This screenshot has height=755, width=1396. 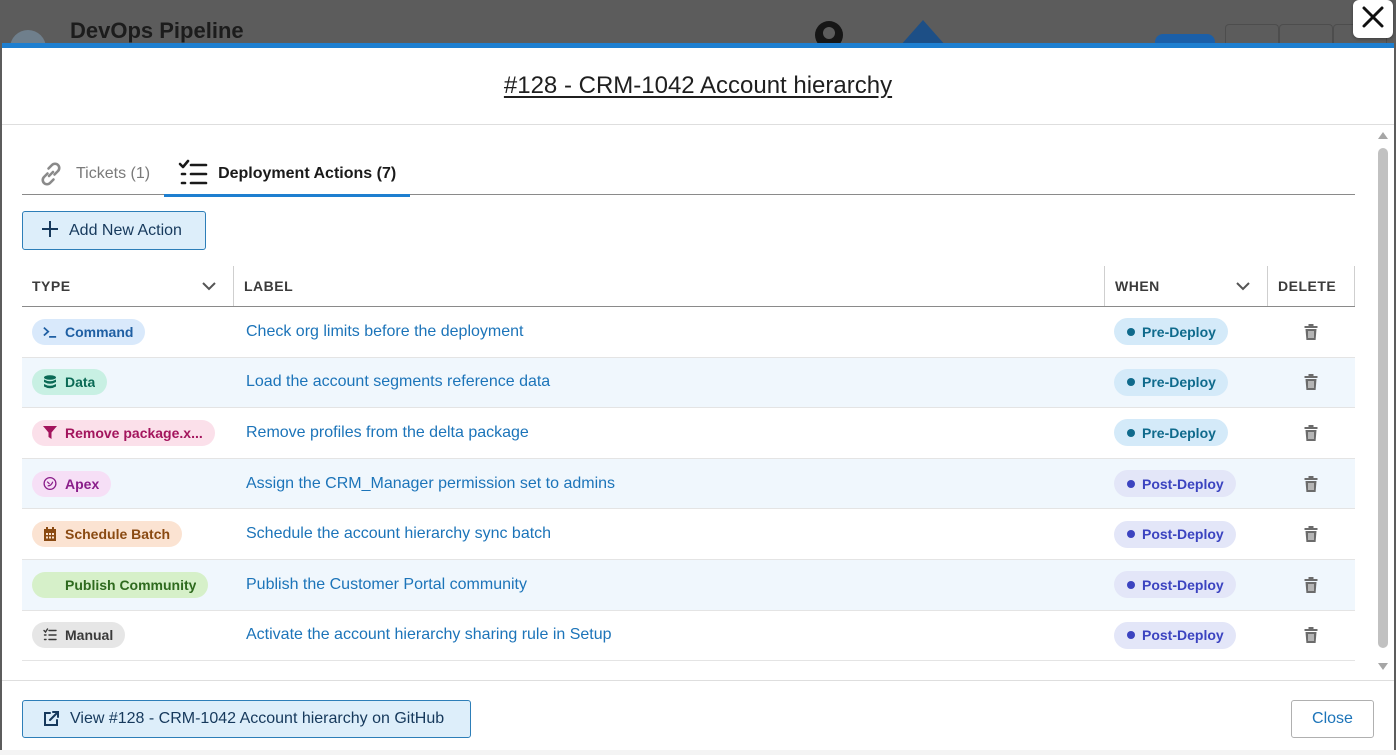 What do you see at coordinates (125, 230) in the screenshot?
I see `add-button-label: Add New Action` at bounding box center [125, 230].